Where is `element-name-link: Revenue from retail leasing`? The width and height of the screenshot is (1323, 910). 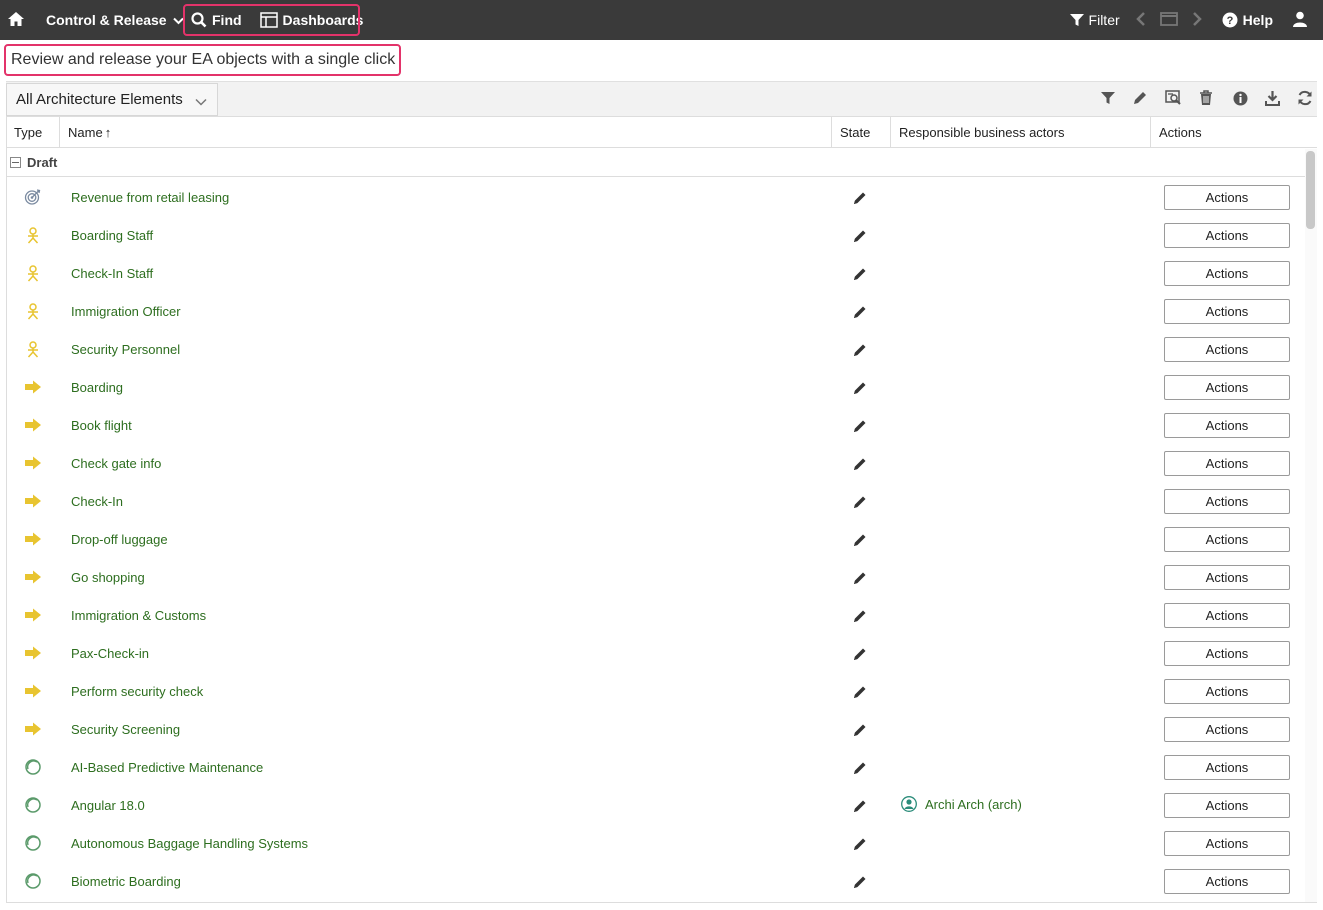
element-name-link: Revenue from retail leasing is located at coordinates (150, 197).